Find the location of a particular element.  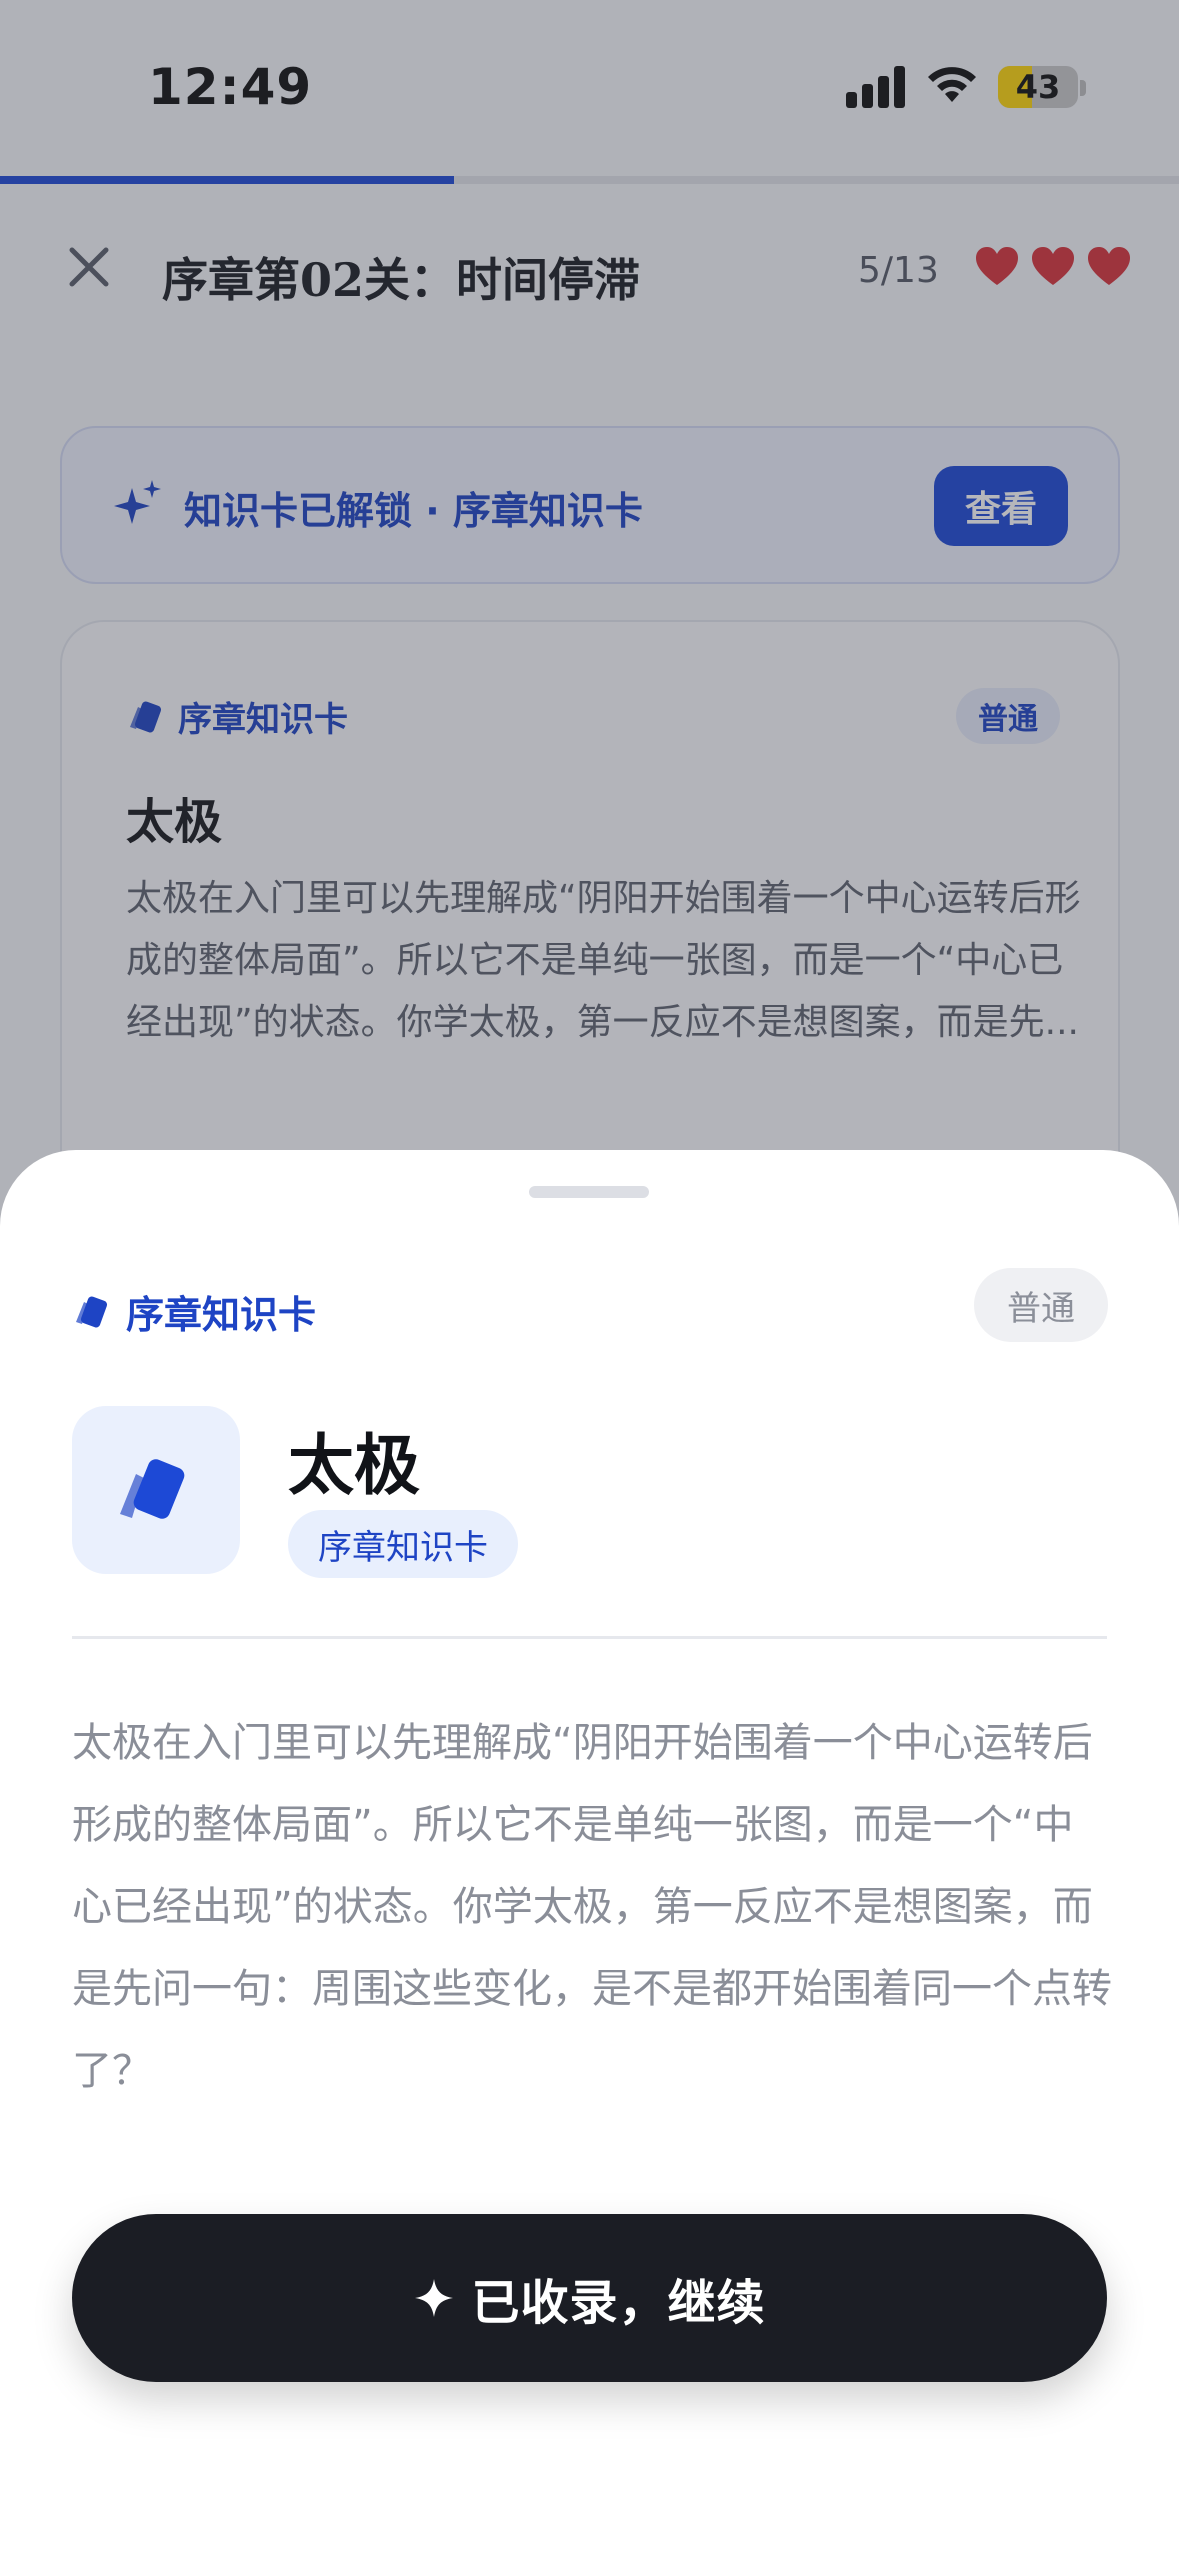

collected-continue-button: 已收录，继续 is located at coordinates (589, 2298).